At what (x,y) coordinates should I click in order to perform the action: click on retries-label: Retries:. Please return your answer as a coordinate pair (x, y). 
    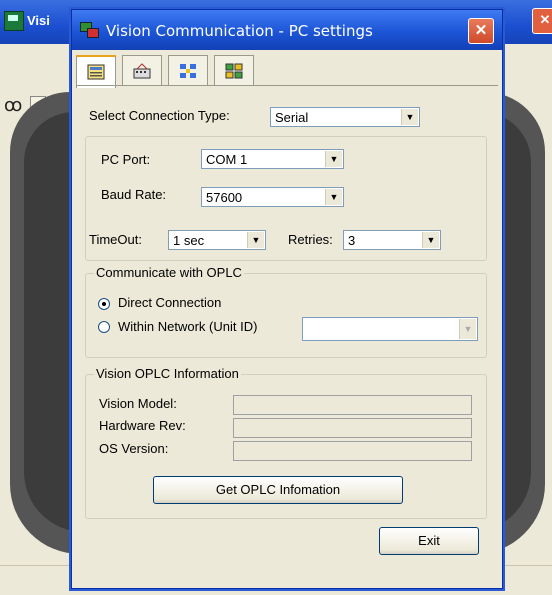
    Looking at the image, I should click on (310, 239).